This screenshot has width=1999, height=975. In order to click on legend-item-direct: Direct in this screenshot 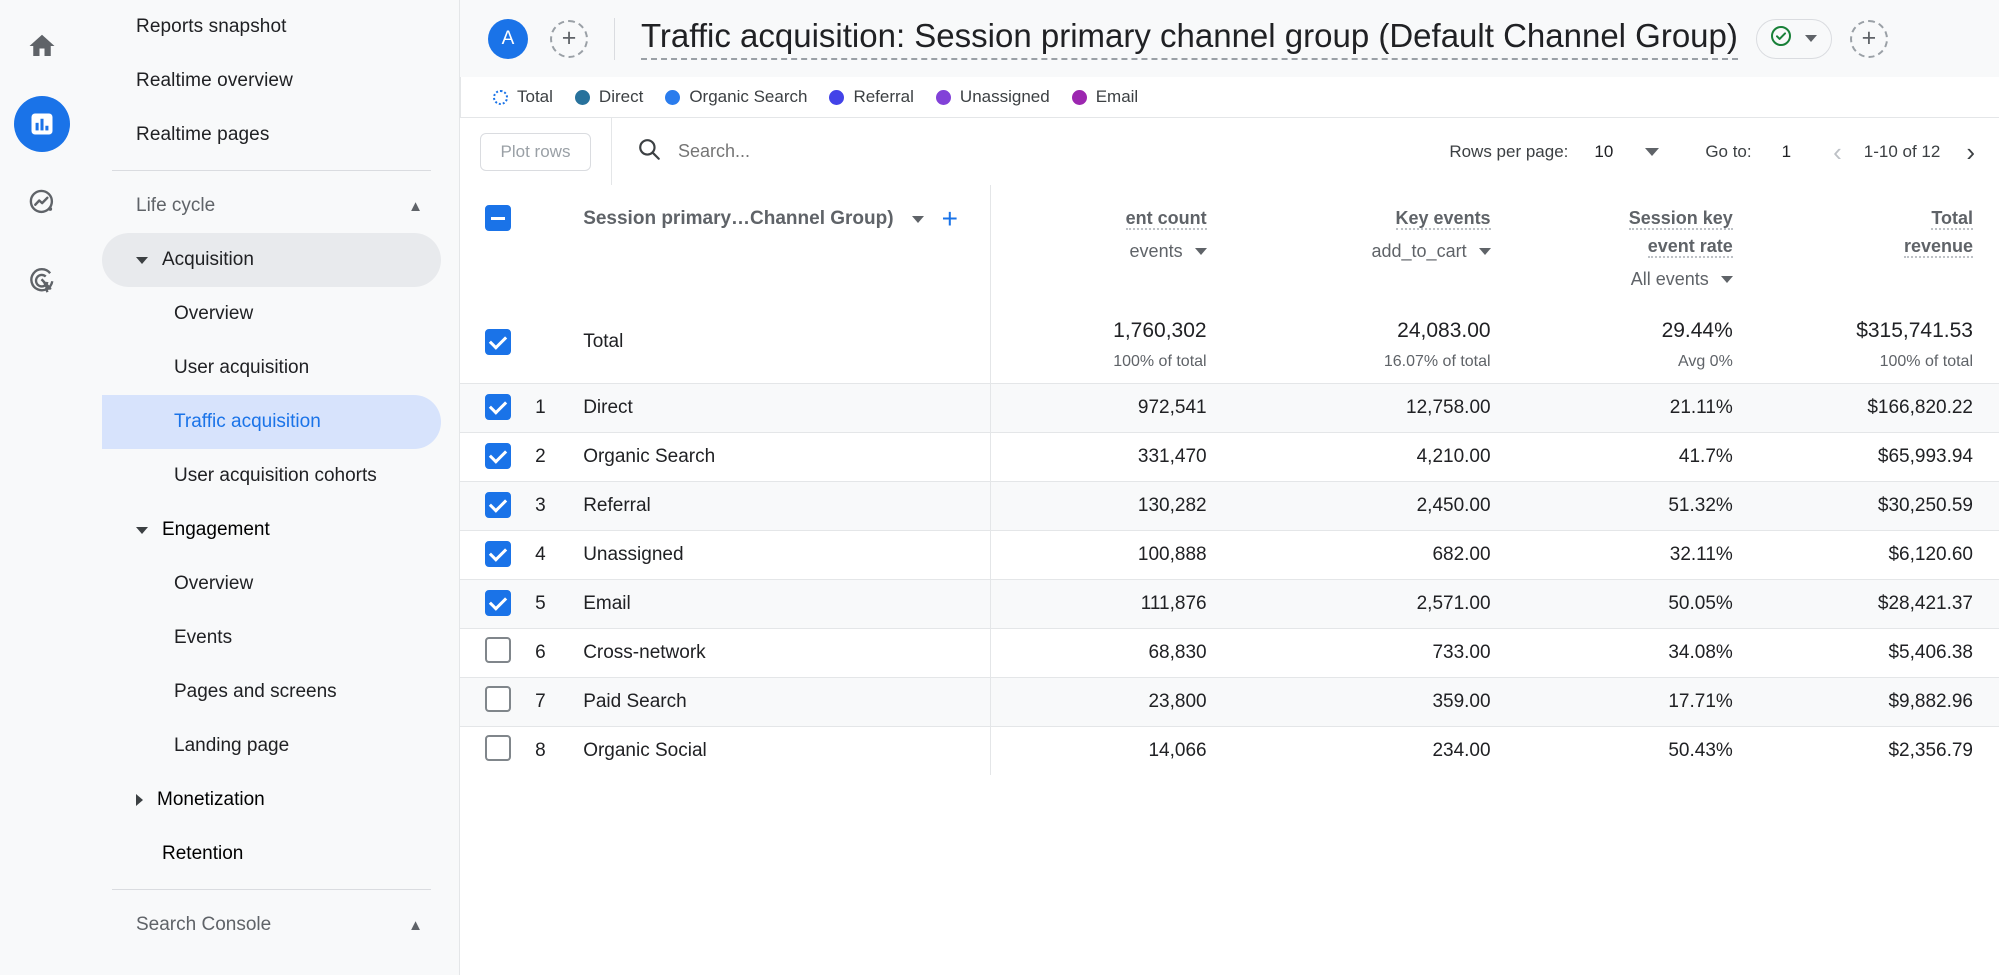, I will do `click(608, 97)`.